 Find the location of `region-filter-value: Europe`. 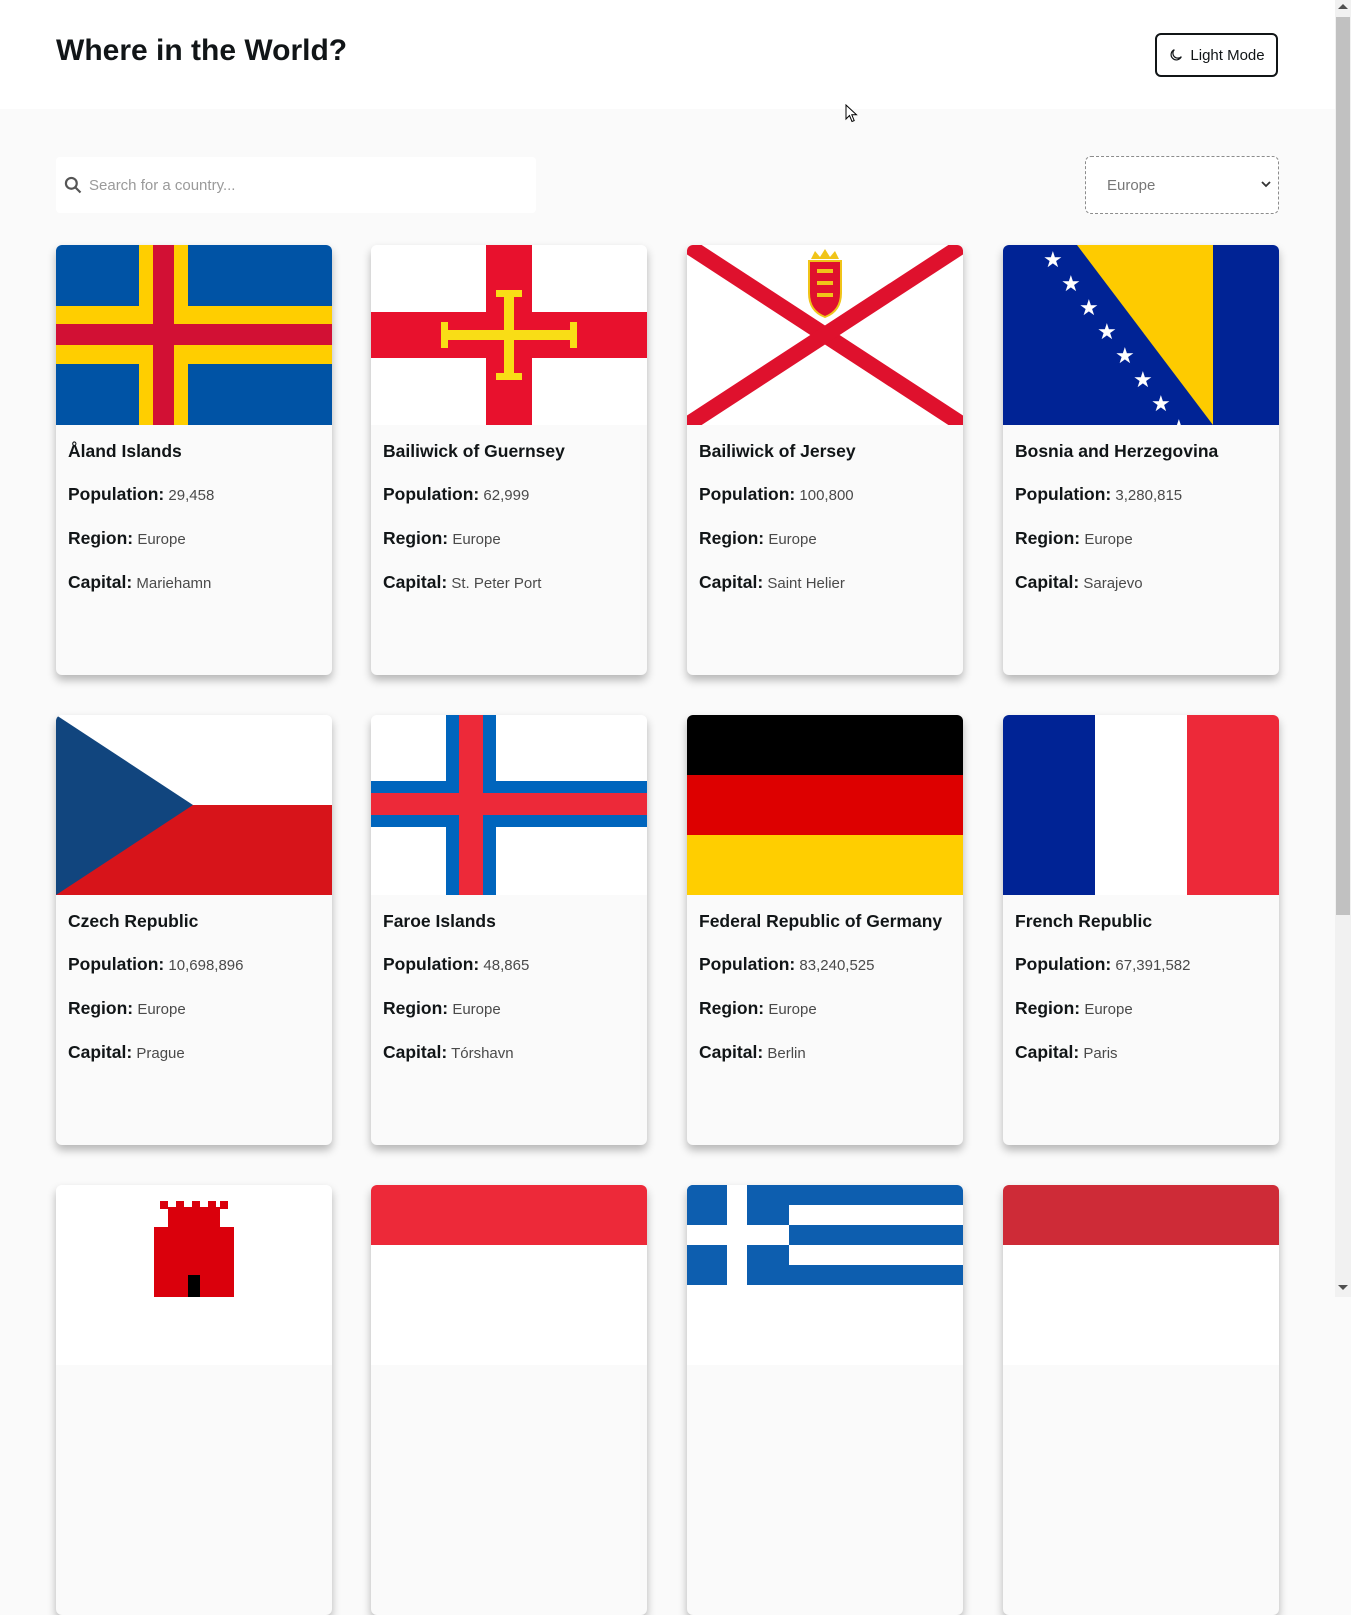

region-filter-value: Europe is located at coordinates (1131, 185).